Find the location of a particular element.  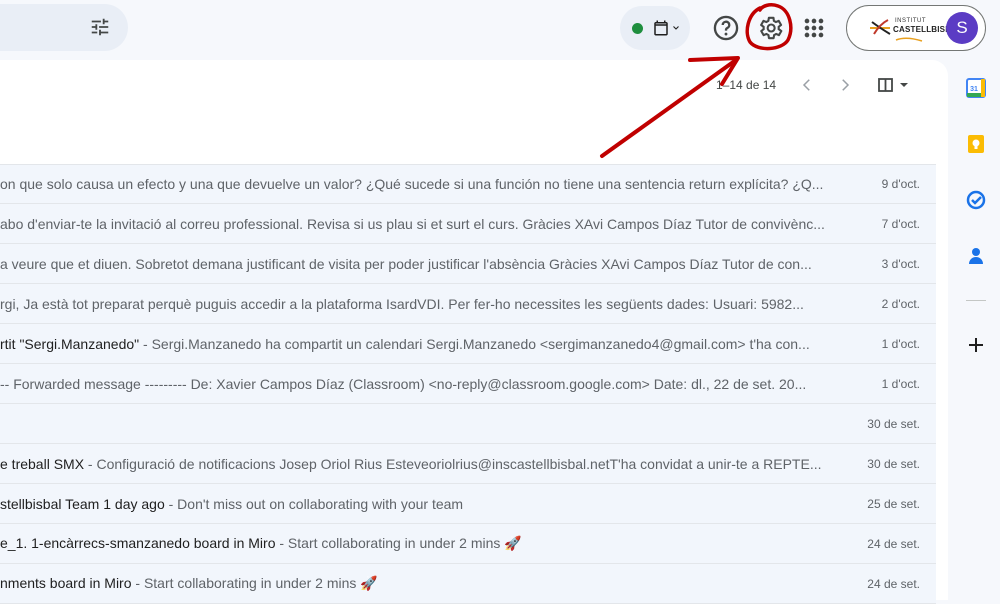

chevron-left-icon is located at coordinates (807, 85).